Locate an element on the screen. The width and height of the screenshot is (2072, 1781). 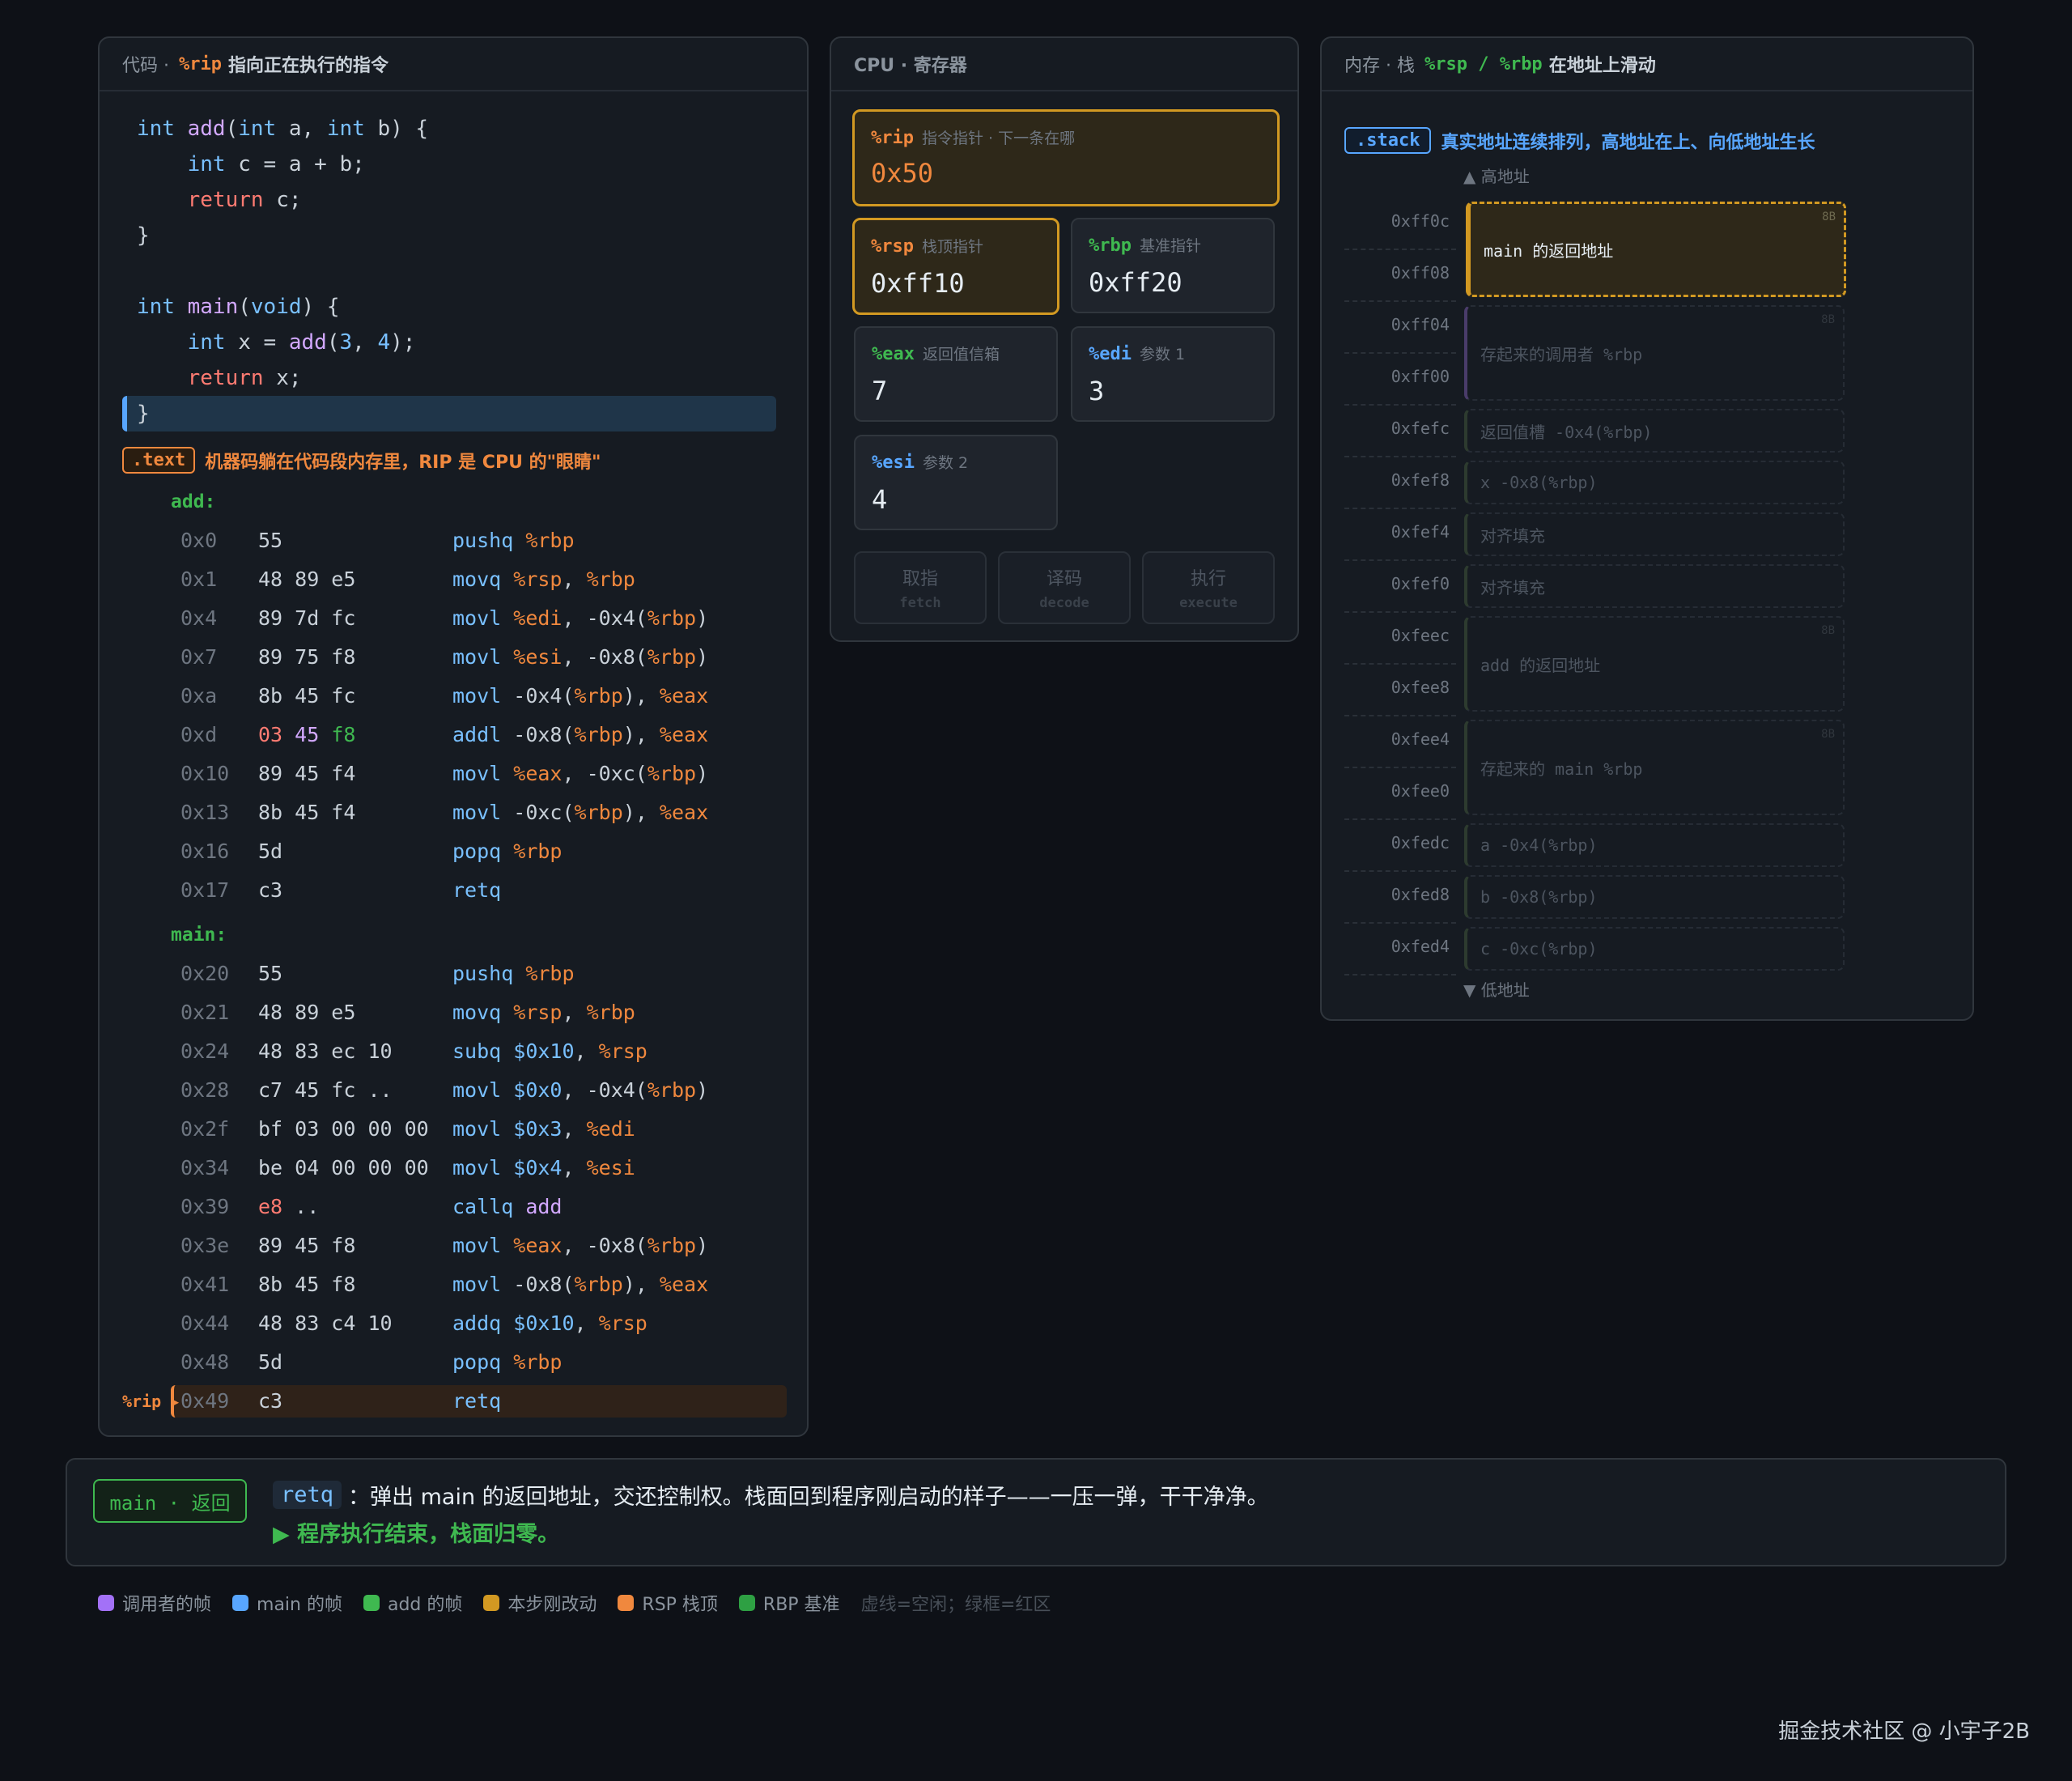
cpu-panel-title: CPU · 寄存器 is located at coordinates (910, 66).